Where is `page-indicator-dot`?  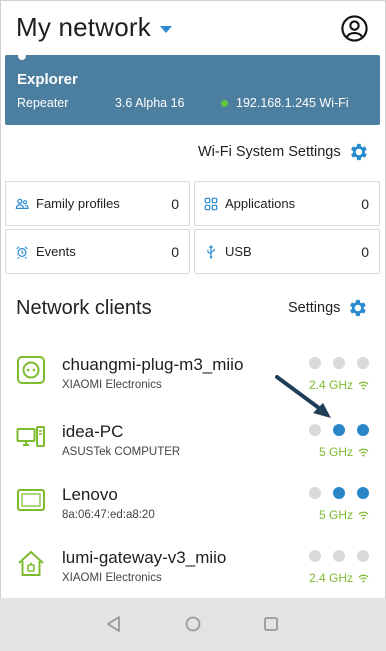
page-indicator-dot is located at coordinates (22, 56).